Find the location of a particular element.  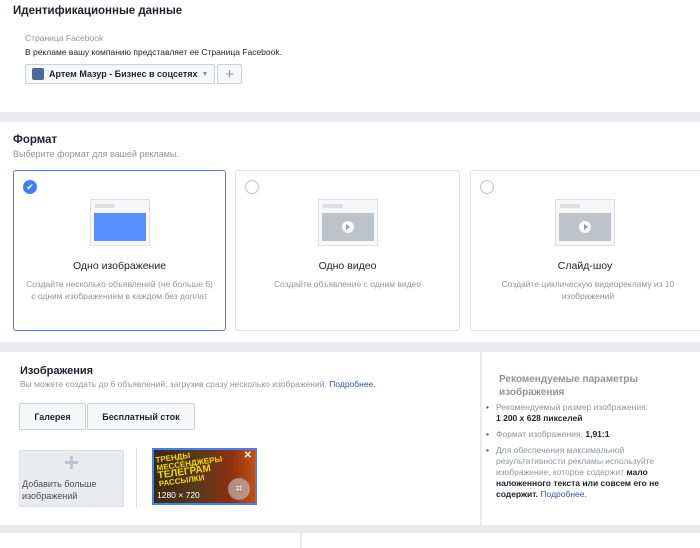

slideshow-preview-icon is located at coordinates (585, 222).